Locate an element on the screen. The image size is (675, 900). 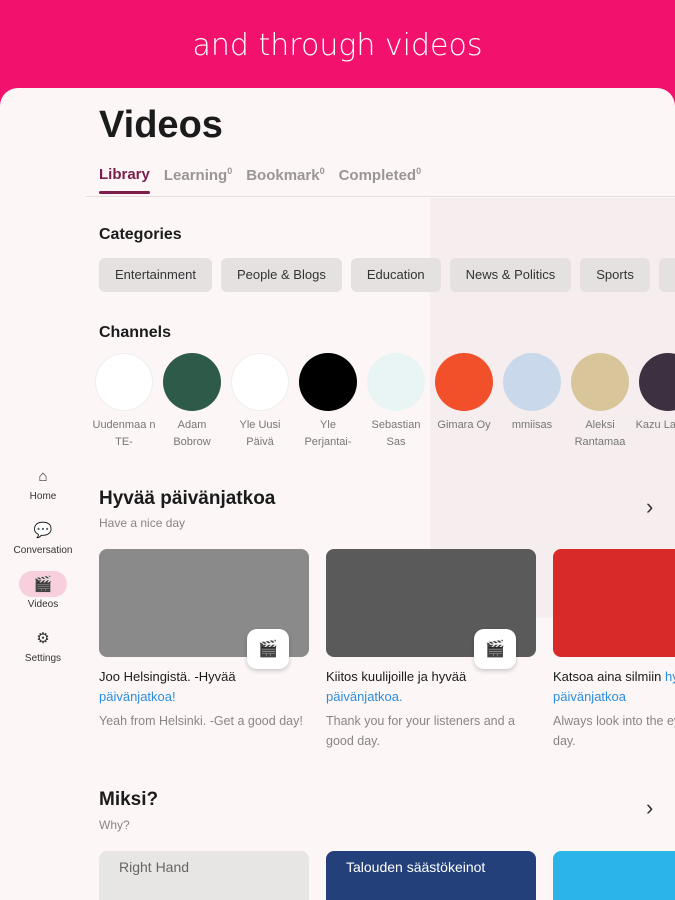
channel-name: Gimara Oy is located at coordinates (464, 425).